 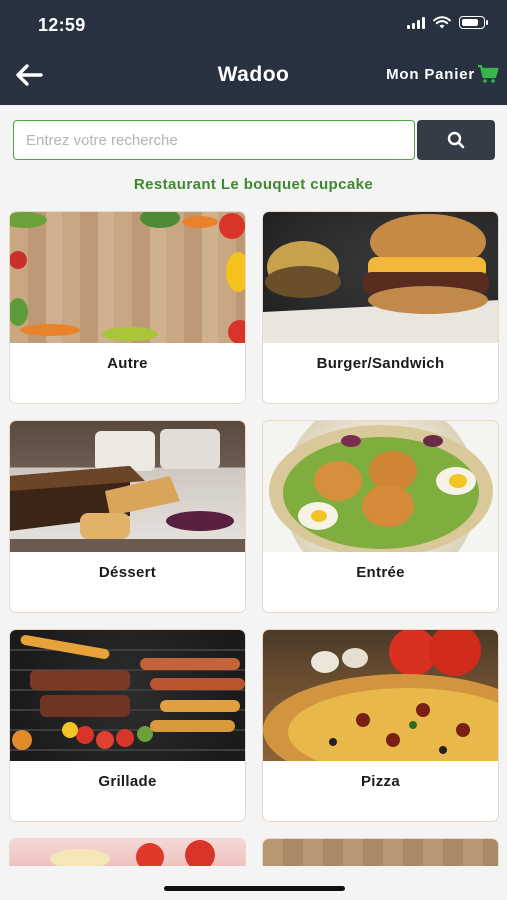 I want to click on status-icons, so click(x=447, y=22).